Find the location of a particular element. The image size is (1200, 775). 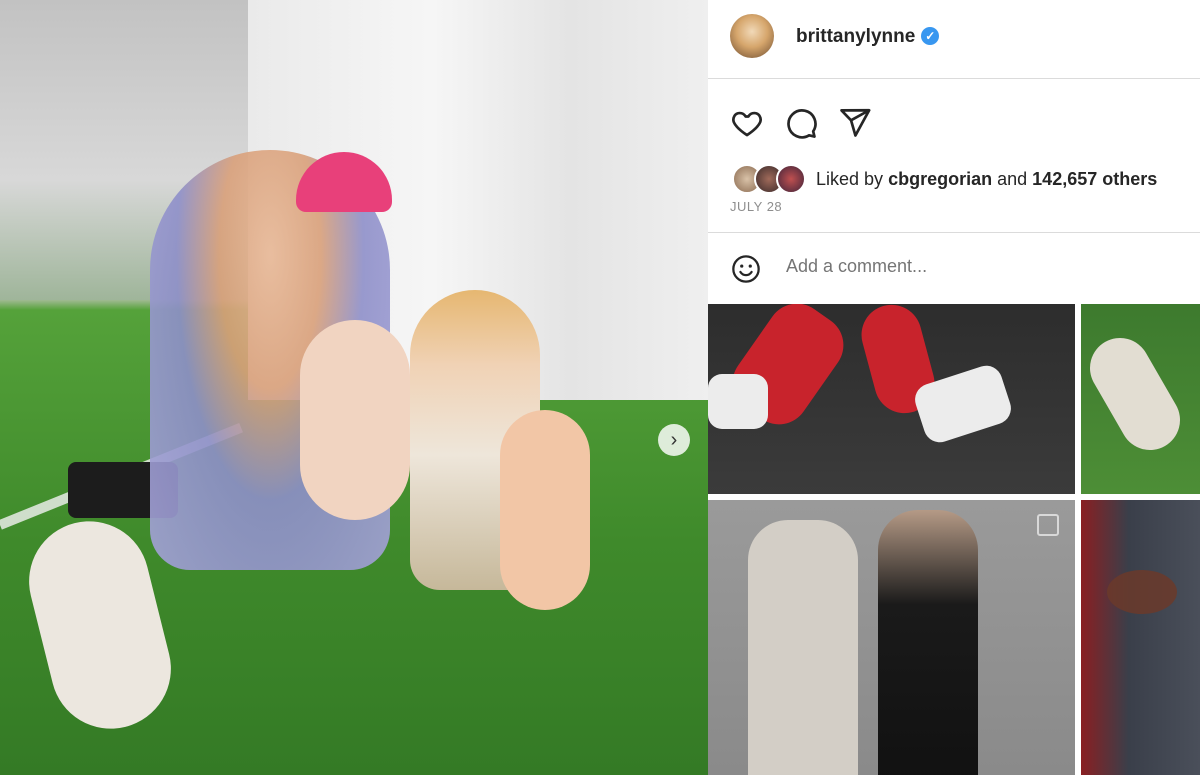

liker-avatar is located at coordinates (791, 179).